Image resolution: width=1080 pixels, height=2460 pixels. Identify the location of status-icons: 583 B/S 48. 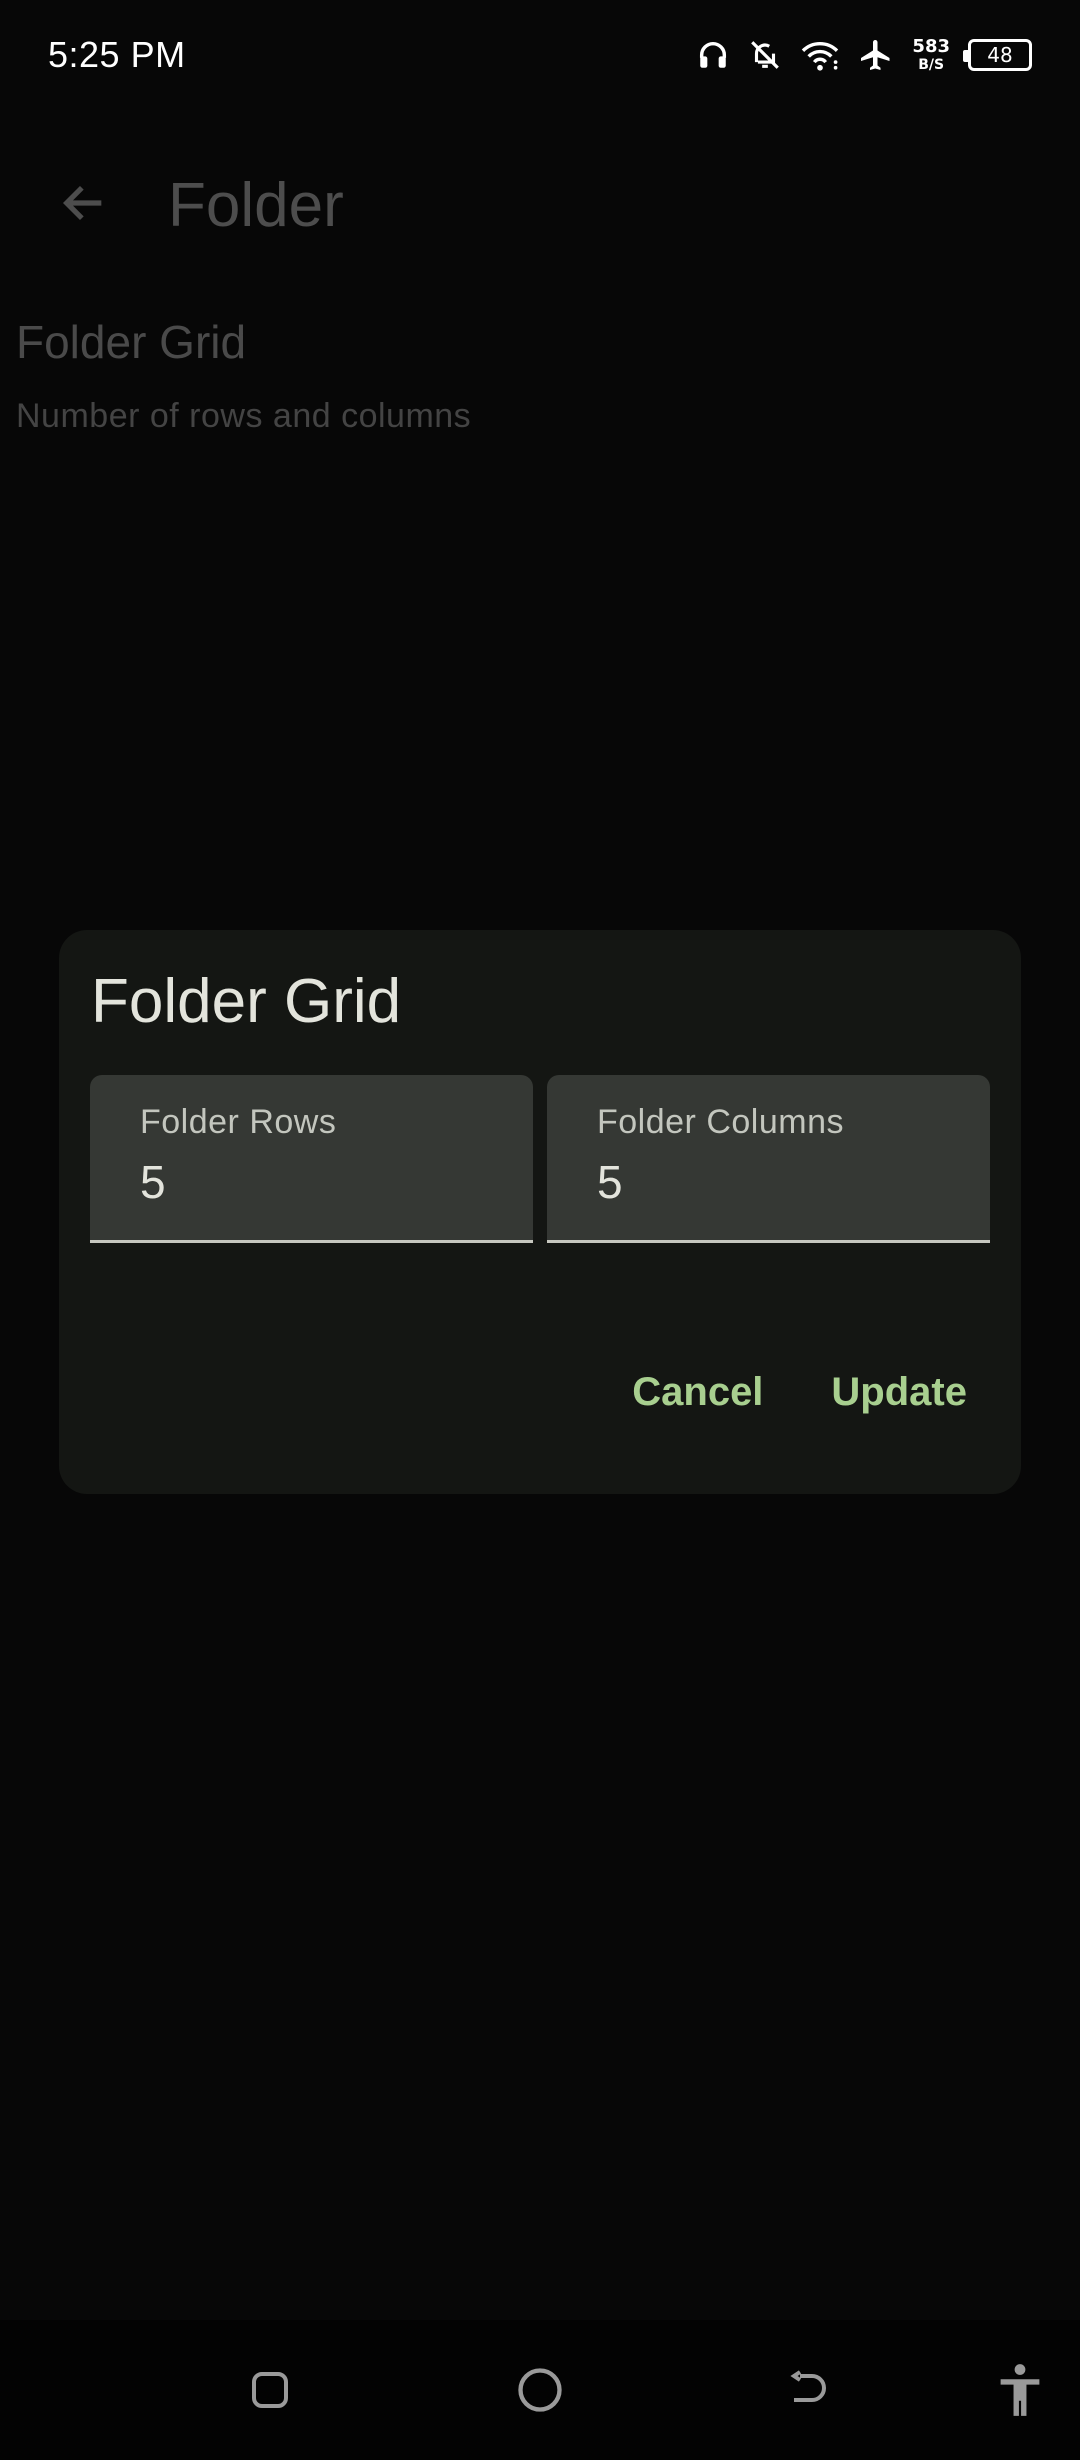
(864, 55).